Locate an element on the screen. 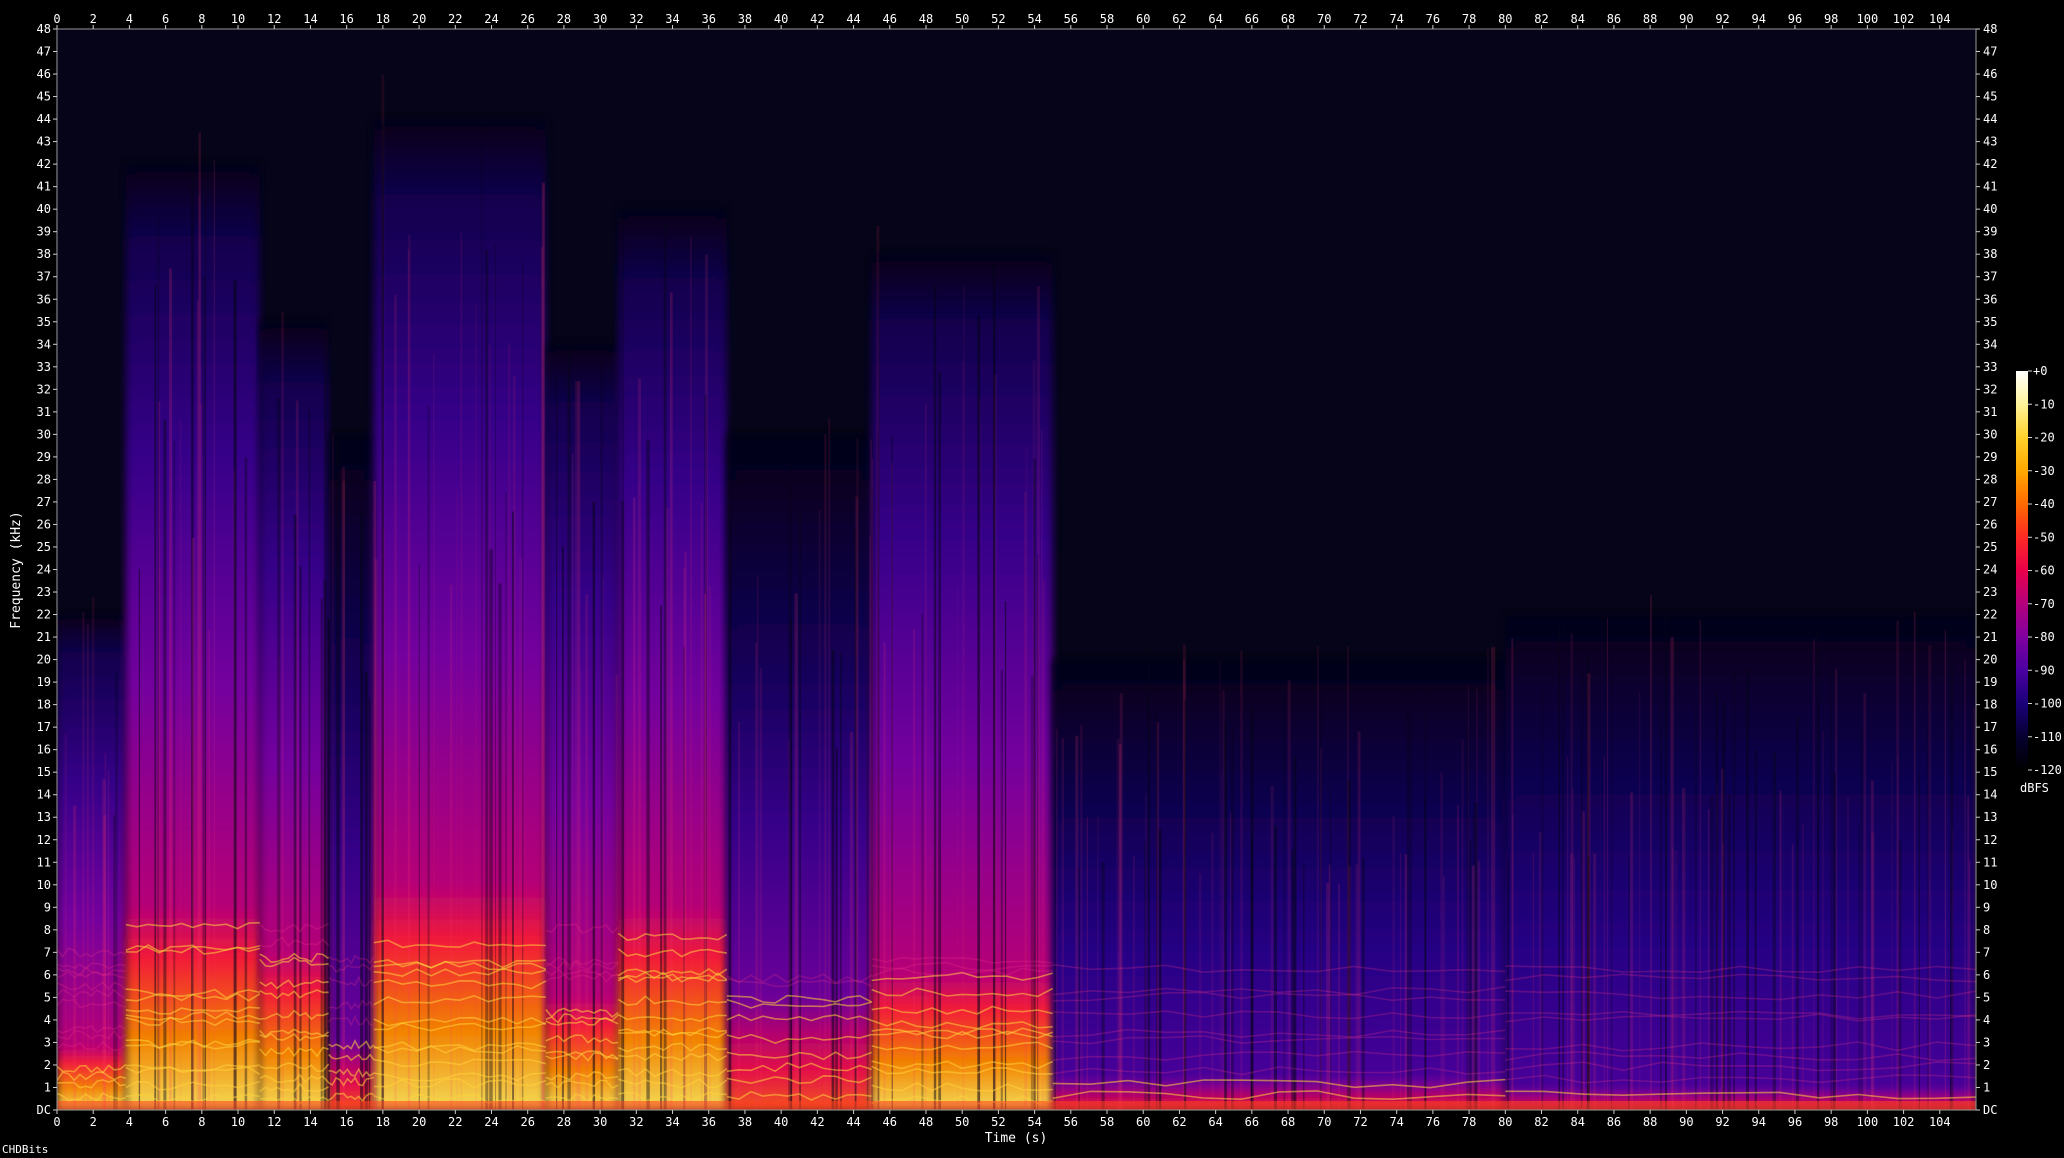 The image size is (2064, 1158). y-tick-label: 29 is located at coordinates (1990, 457).